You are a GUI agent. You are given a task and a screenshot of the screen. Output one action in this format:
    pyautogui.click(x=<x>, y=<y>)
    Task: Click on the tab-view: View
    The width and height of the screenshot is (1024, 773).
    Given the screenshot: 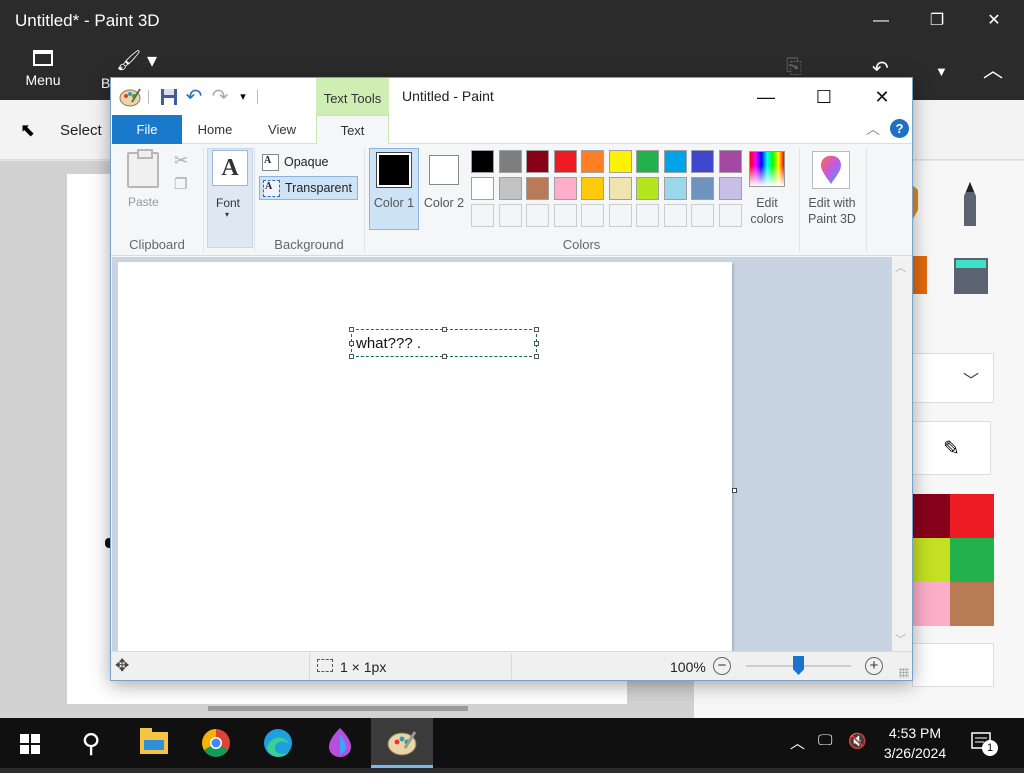 What is the action you would take?
    pyautogui.click(x=282, y=129)
    